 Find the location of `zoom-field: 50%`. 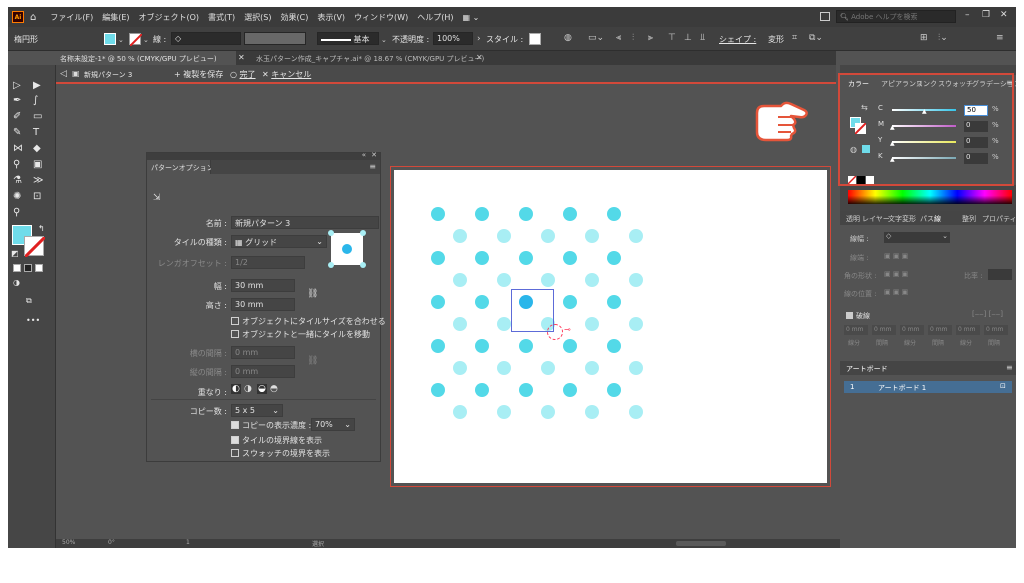

zoom-field: 50% is located at coordinates (68, 542).